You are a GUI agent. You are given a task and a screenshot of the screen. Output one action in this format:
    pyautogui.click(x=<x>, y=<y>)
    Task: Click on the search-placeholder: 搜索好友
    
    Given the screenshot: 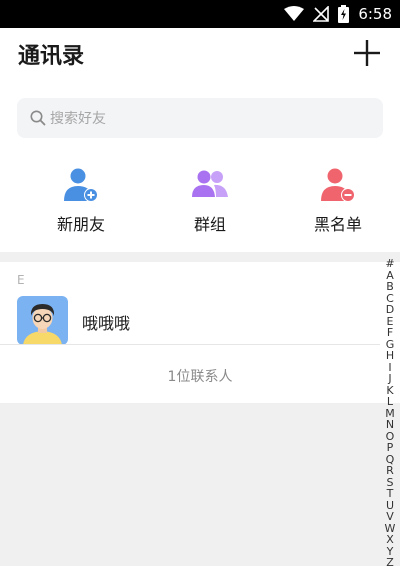 What is the action you would take?
    pyautogui.click(x=78, y=119)
    